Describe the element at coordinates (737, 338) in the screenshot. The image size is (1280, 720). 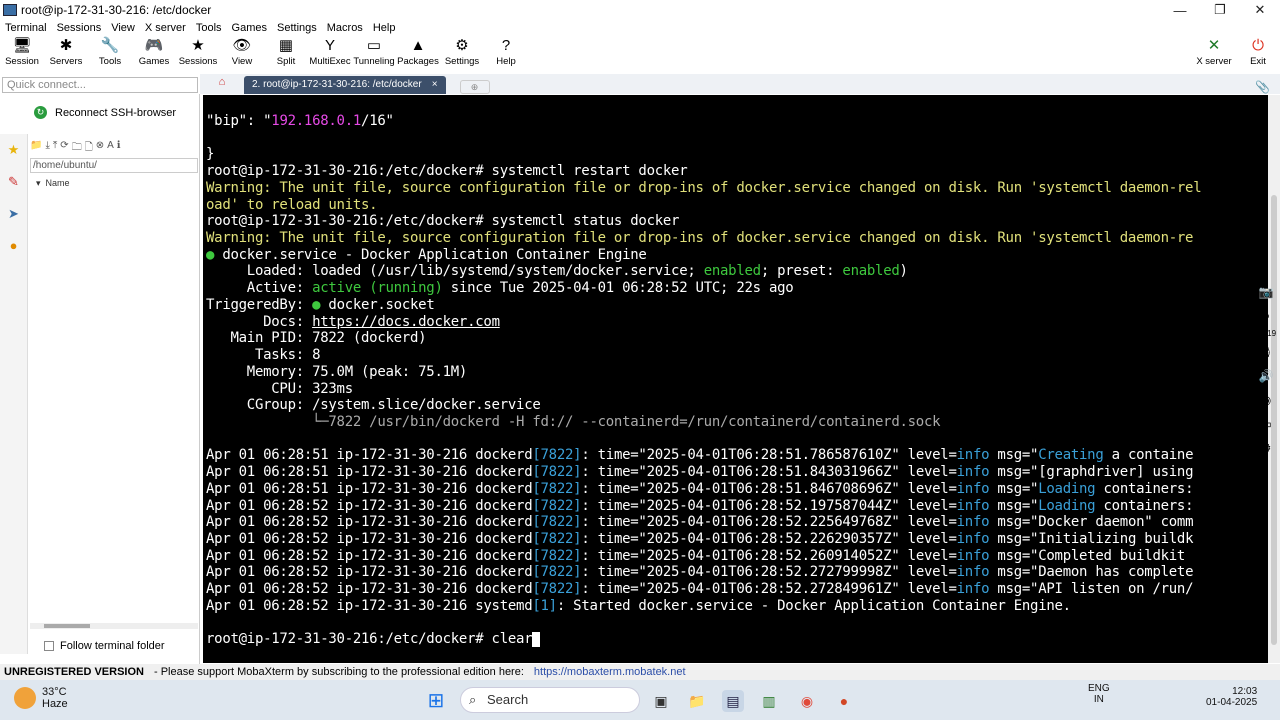
I see `terminal-line: Main PID: 7822 (dockerd)` at that location.